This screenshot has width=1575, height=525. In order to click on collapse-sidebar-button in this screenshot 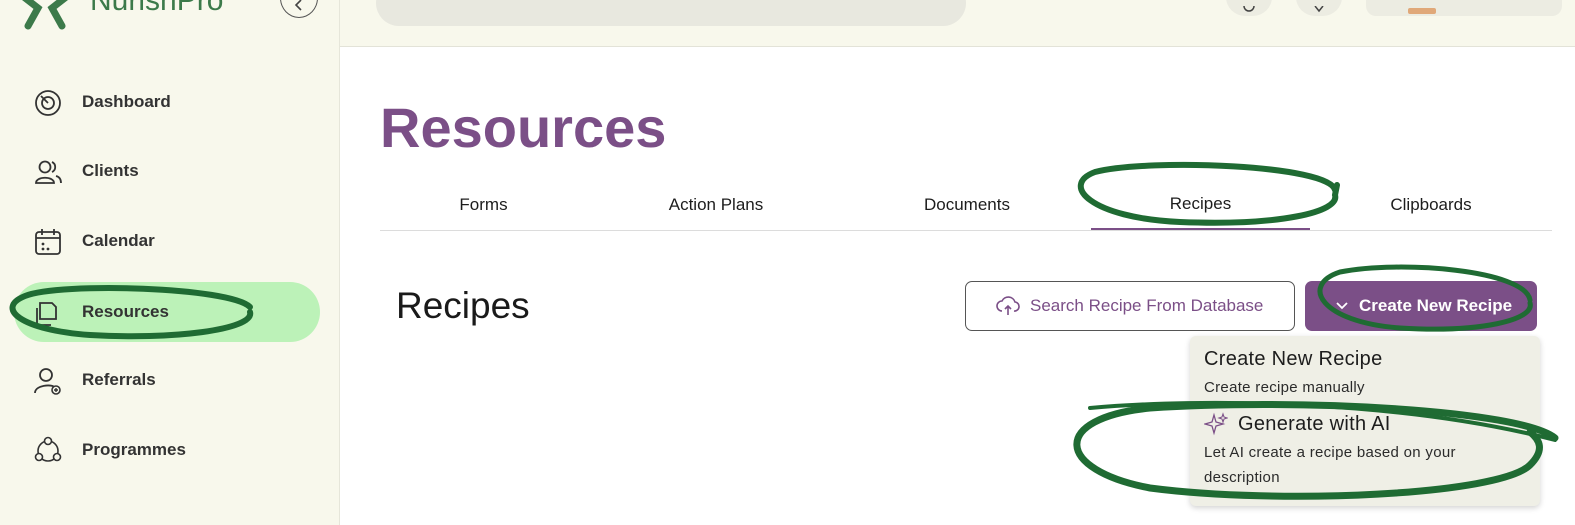, I will do `click(299, 9)`.